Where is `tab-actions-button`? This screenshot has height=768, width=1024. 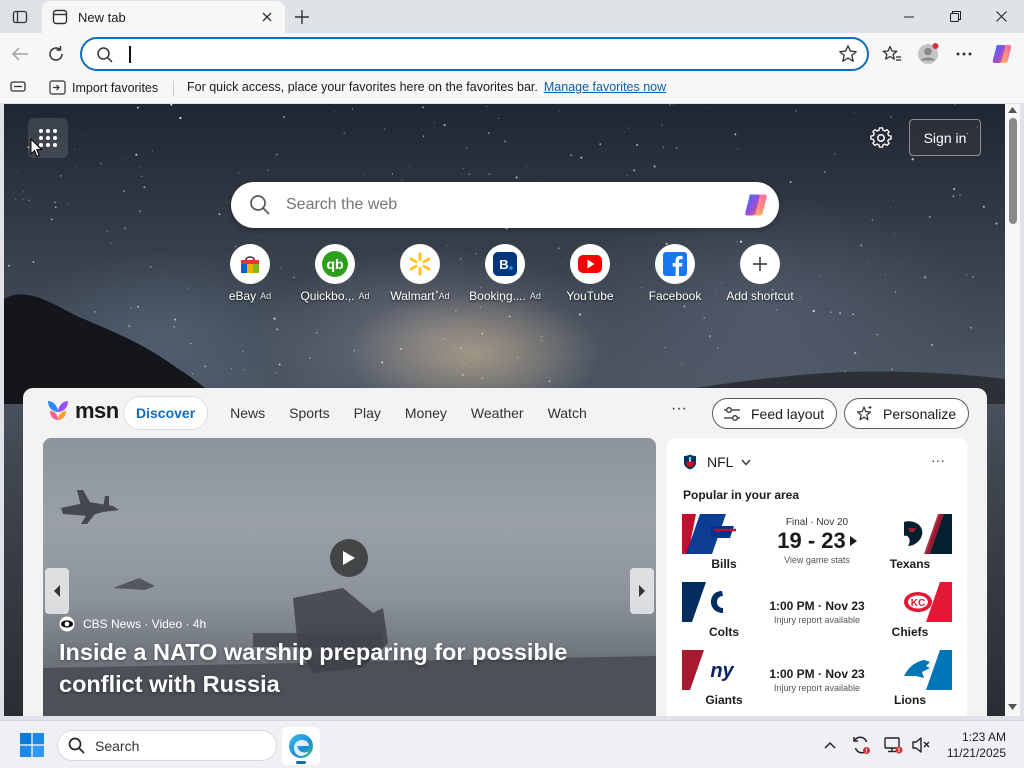 tab-actions-button is located at coordinates (20, 17).